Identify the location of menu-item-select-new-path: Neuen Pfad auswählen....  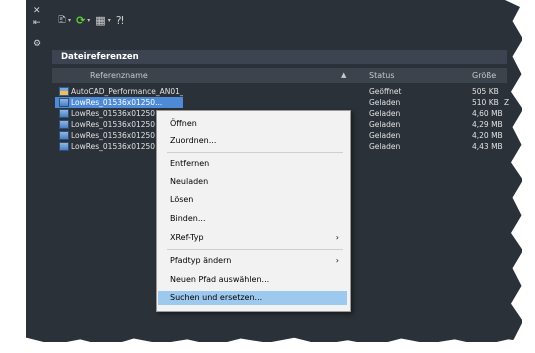
(252, 280).